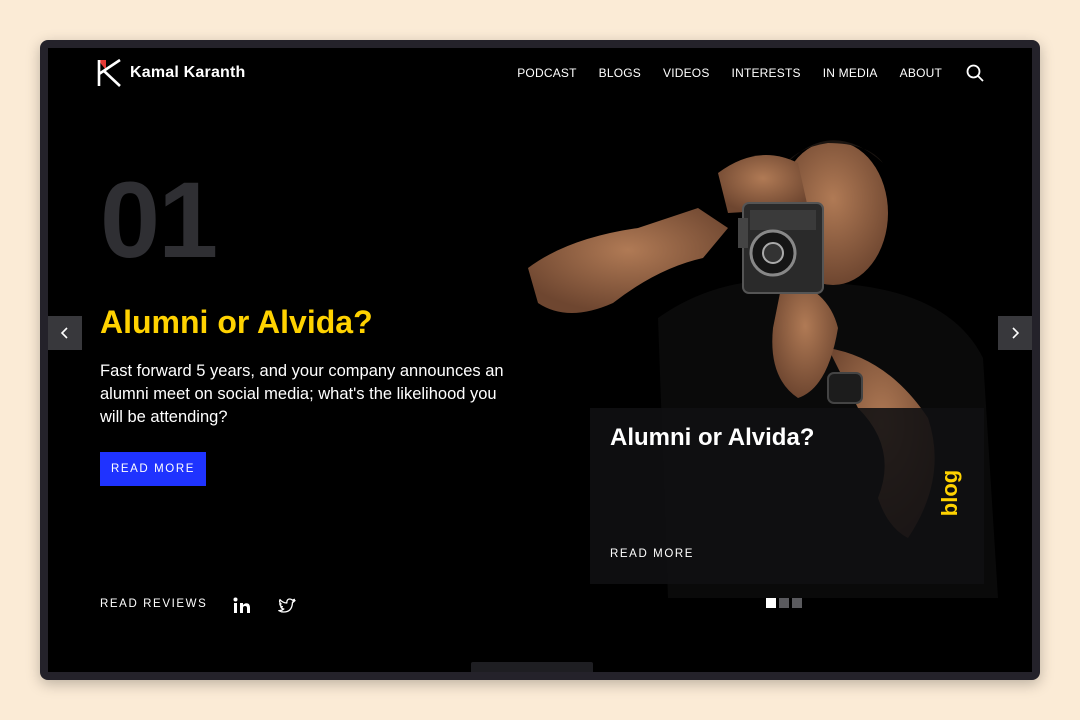 Image resolution: width=1080 pixels, height=720 pixels. Describe the element at coordinates (652, 554) in the screenshot. I see `card-read-more-link: READ MORE` at that location.